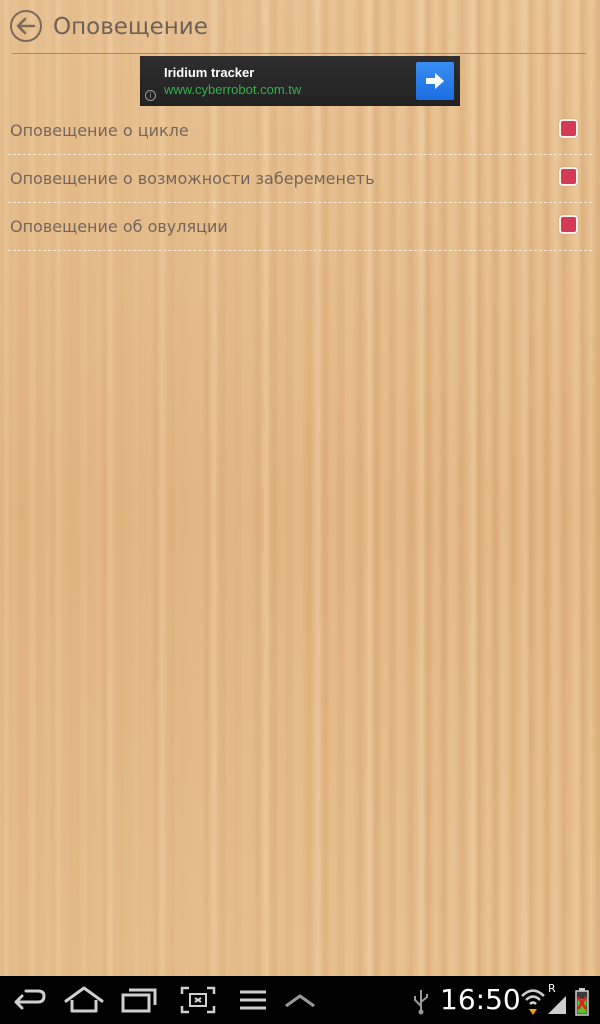 This screenshot has width=600, height=1024. Describe the element at coordinates (552, 988) in the screenshot. I see `signal-roaming-label: R` at that location.